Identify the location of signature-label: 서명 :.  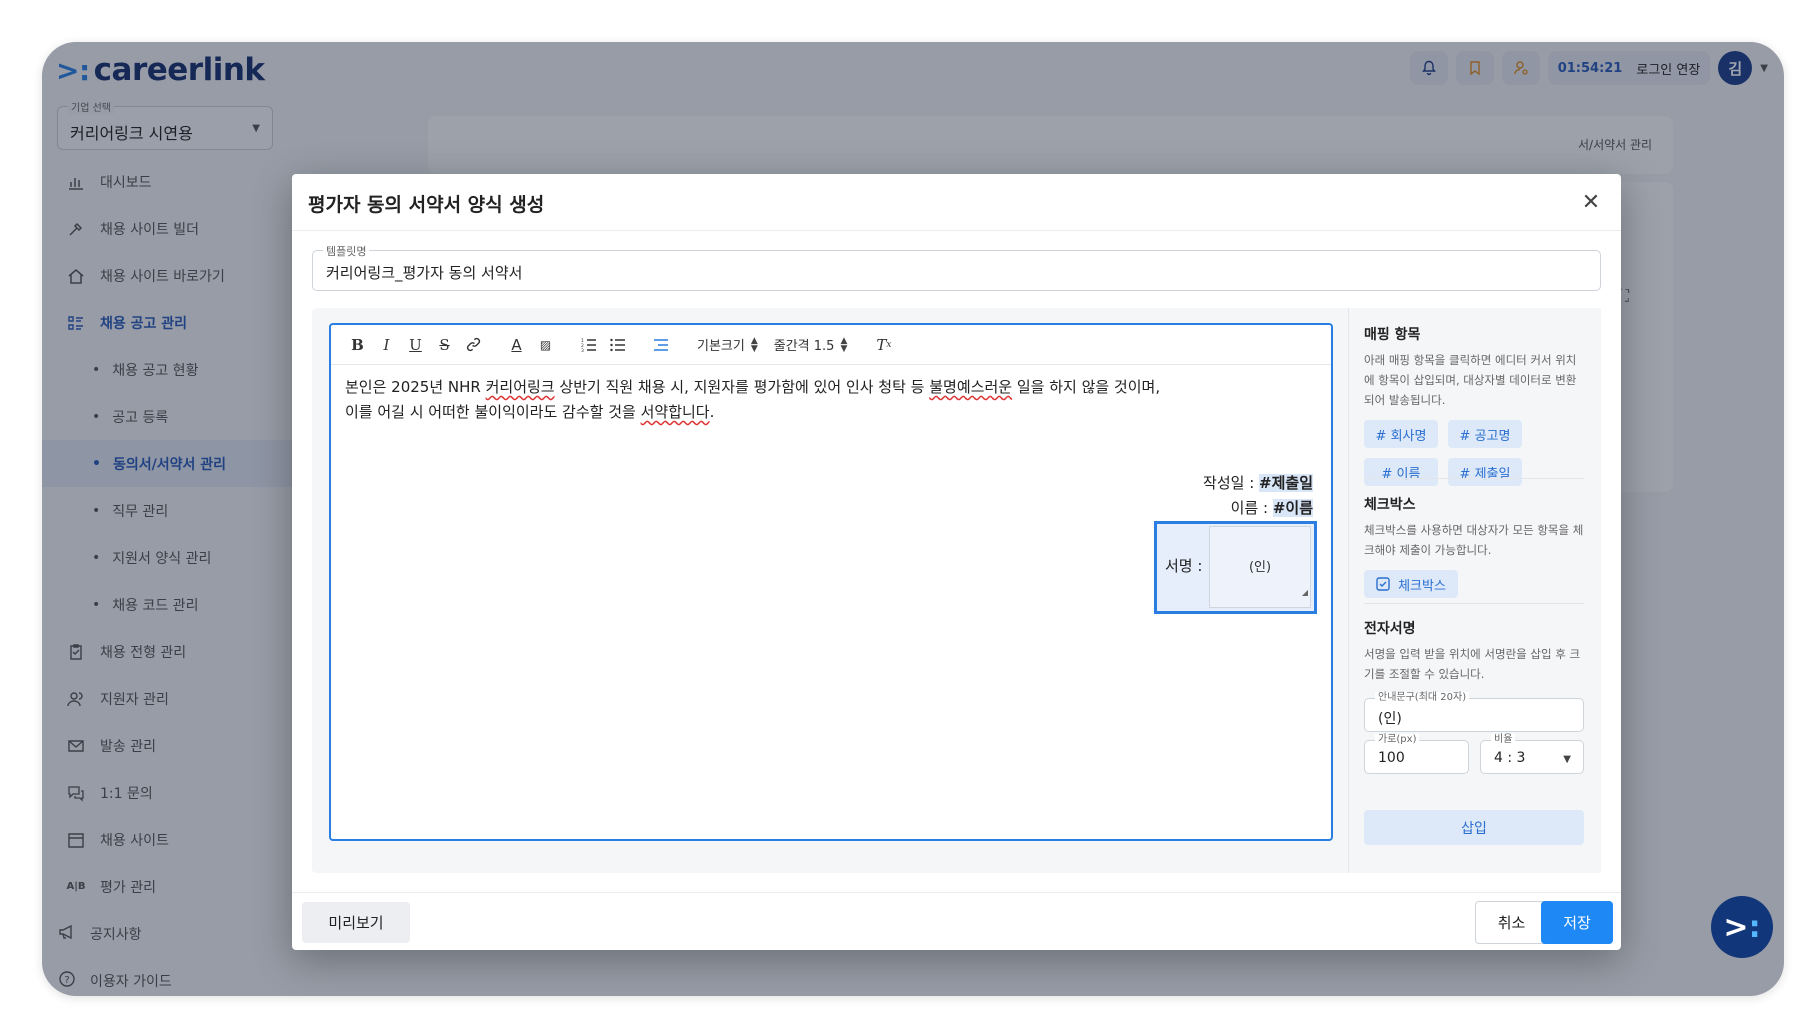
(1184, 566).